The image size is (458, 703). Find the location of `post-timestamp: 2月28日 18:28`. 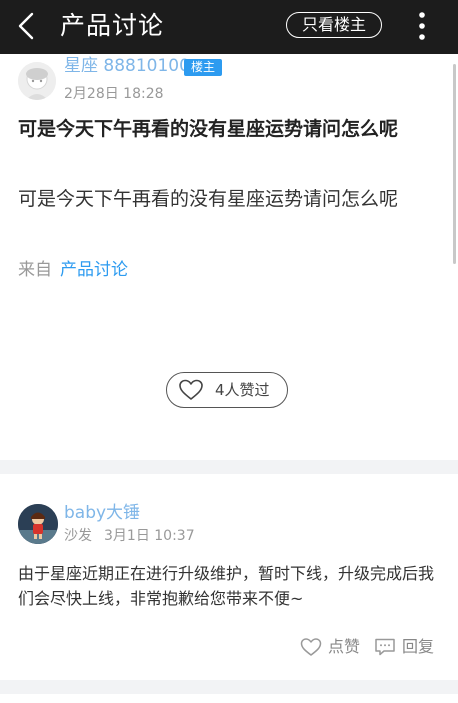

post-timestamp: 2月28日 18:28 is located at coordinates (114, 94).